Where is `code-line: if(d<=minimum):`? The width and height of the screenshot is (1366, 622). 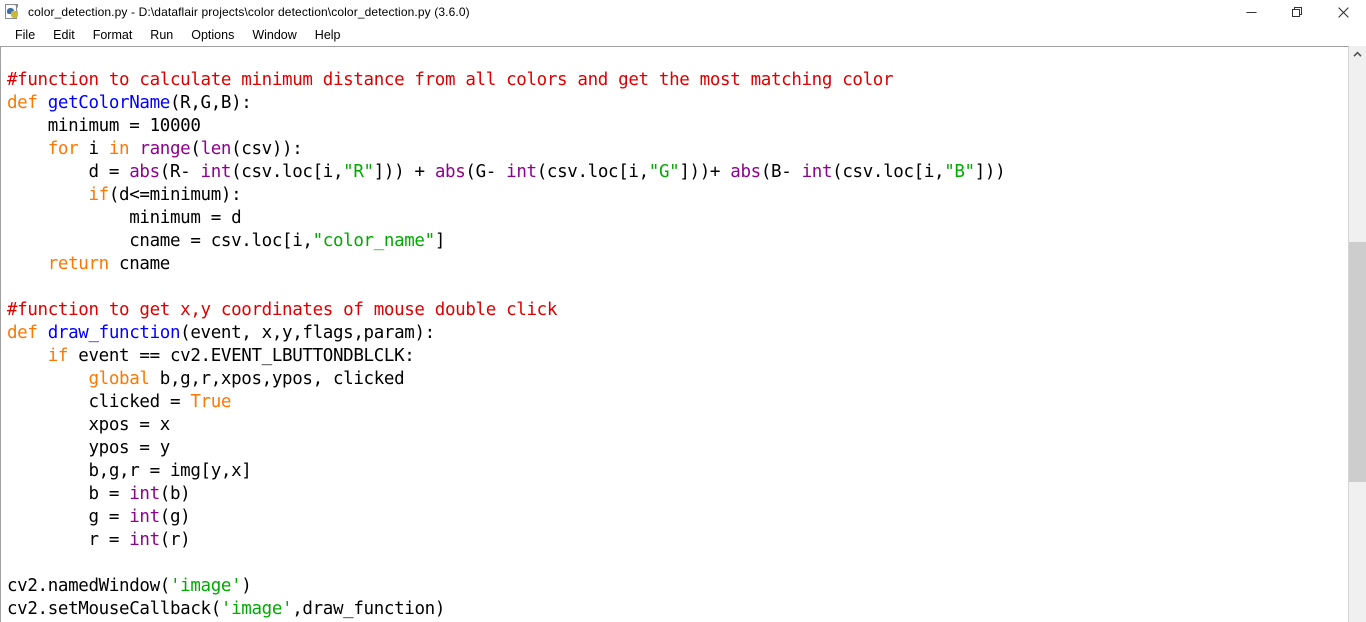
code-line: if(d<=minimum): is located at coordinates (506, 195).